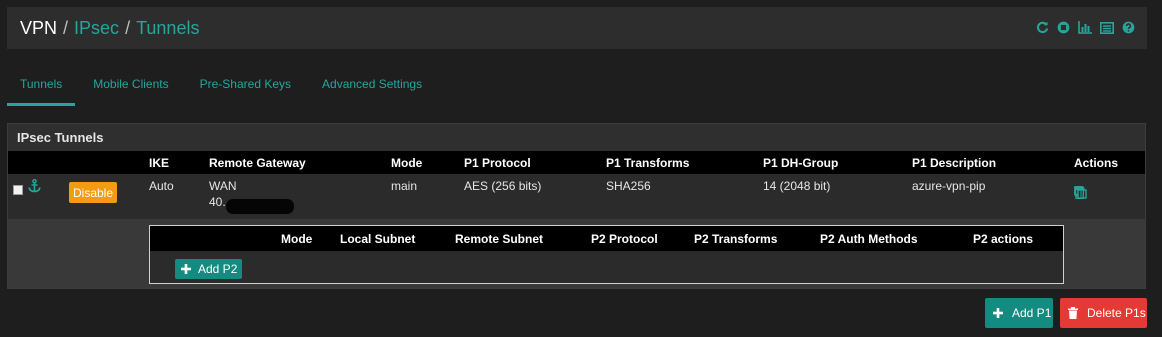  I want to click on p2-column-header: Mode, so click(297, 239).